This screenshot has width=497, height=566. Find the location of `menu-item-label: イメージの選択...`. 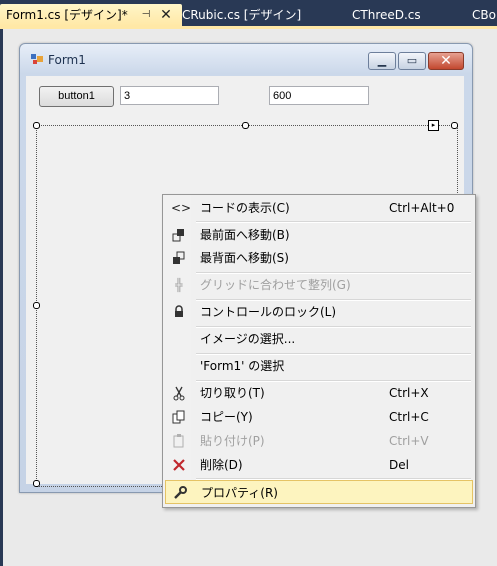

menu-item-label: イメージの選択... is located at coordinates (248, 339).